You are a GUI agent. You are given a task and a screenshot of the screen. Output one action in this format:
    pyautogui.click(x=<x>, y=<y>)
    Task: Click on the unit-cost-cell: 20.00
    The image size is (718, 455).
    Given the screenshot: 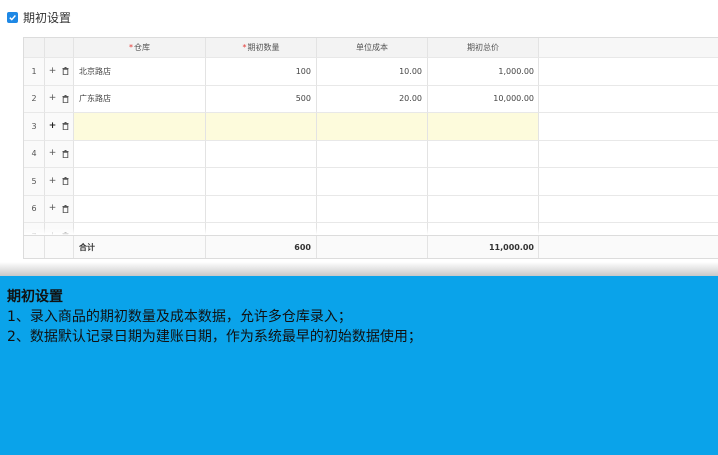 What is the action you would take?
    pyautogui.click(x=372, y=99)
    